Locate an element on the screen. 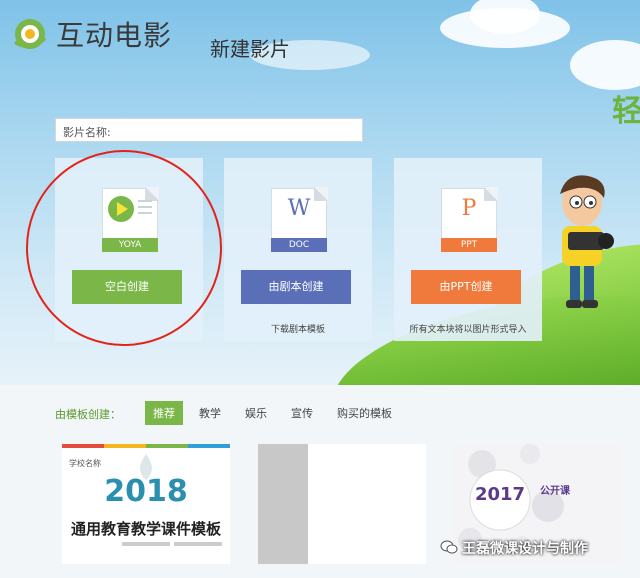 This screenshot has width=640, height=578. file-type-label: DOC is located at coordinates (299, 245).